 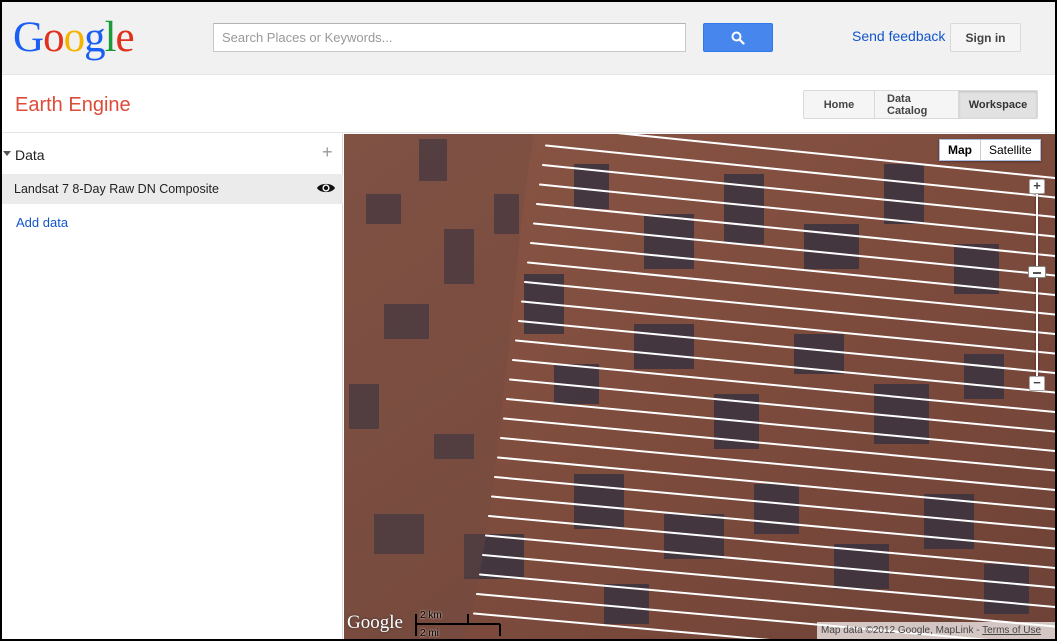 I want to click on nav-workspace: Workspace, so click(x=997, y=104).